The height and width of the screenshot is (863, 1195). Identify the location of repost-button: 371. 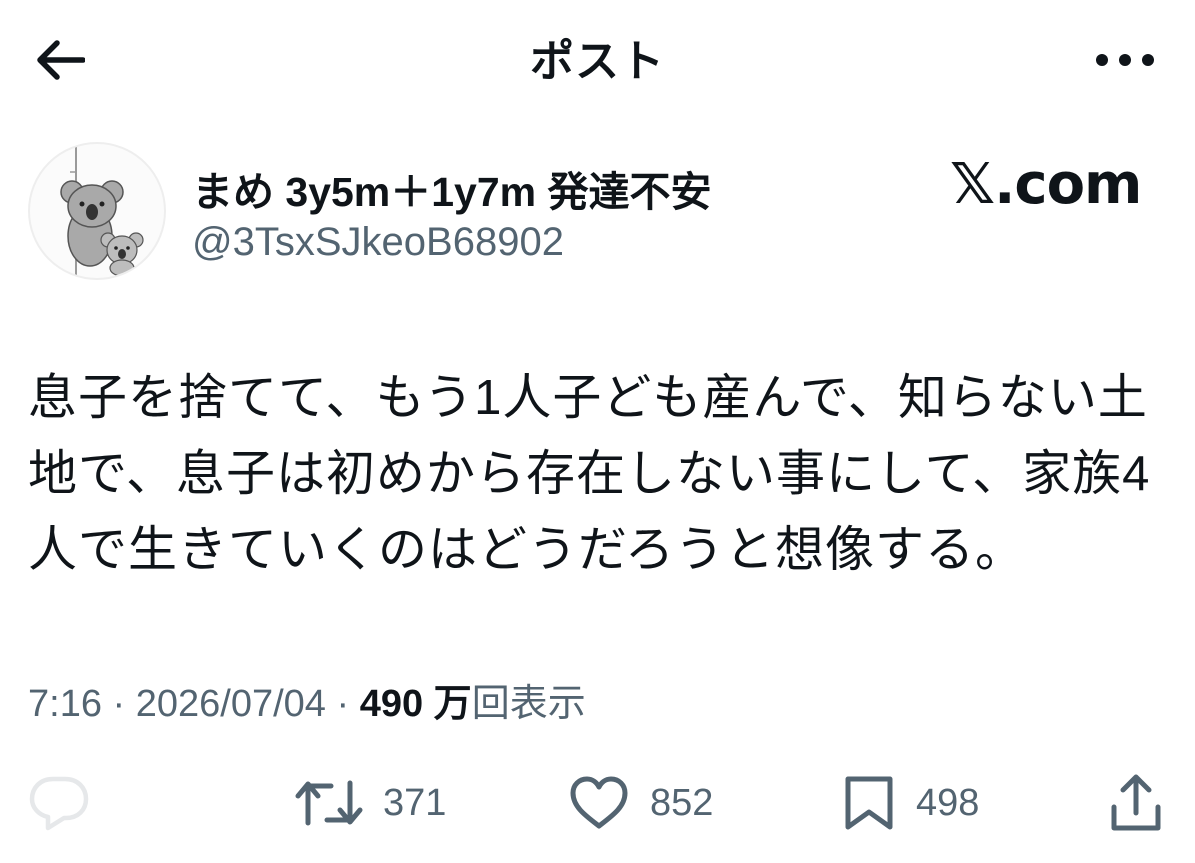
(370, 803).